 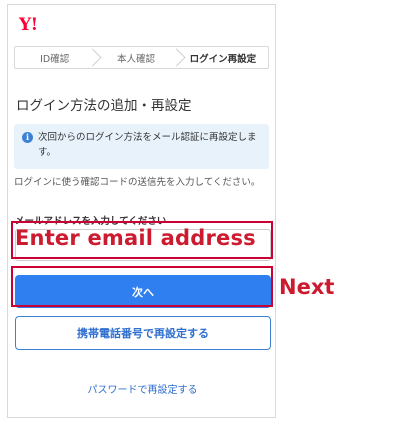 What do you see at coordinates (307, 287) in the screenshot?
I see `next-annotation-label: Next` at bounding box center [307, 287].